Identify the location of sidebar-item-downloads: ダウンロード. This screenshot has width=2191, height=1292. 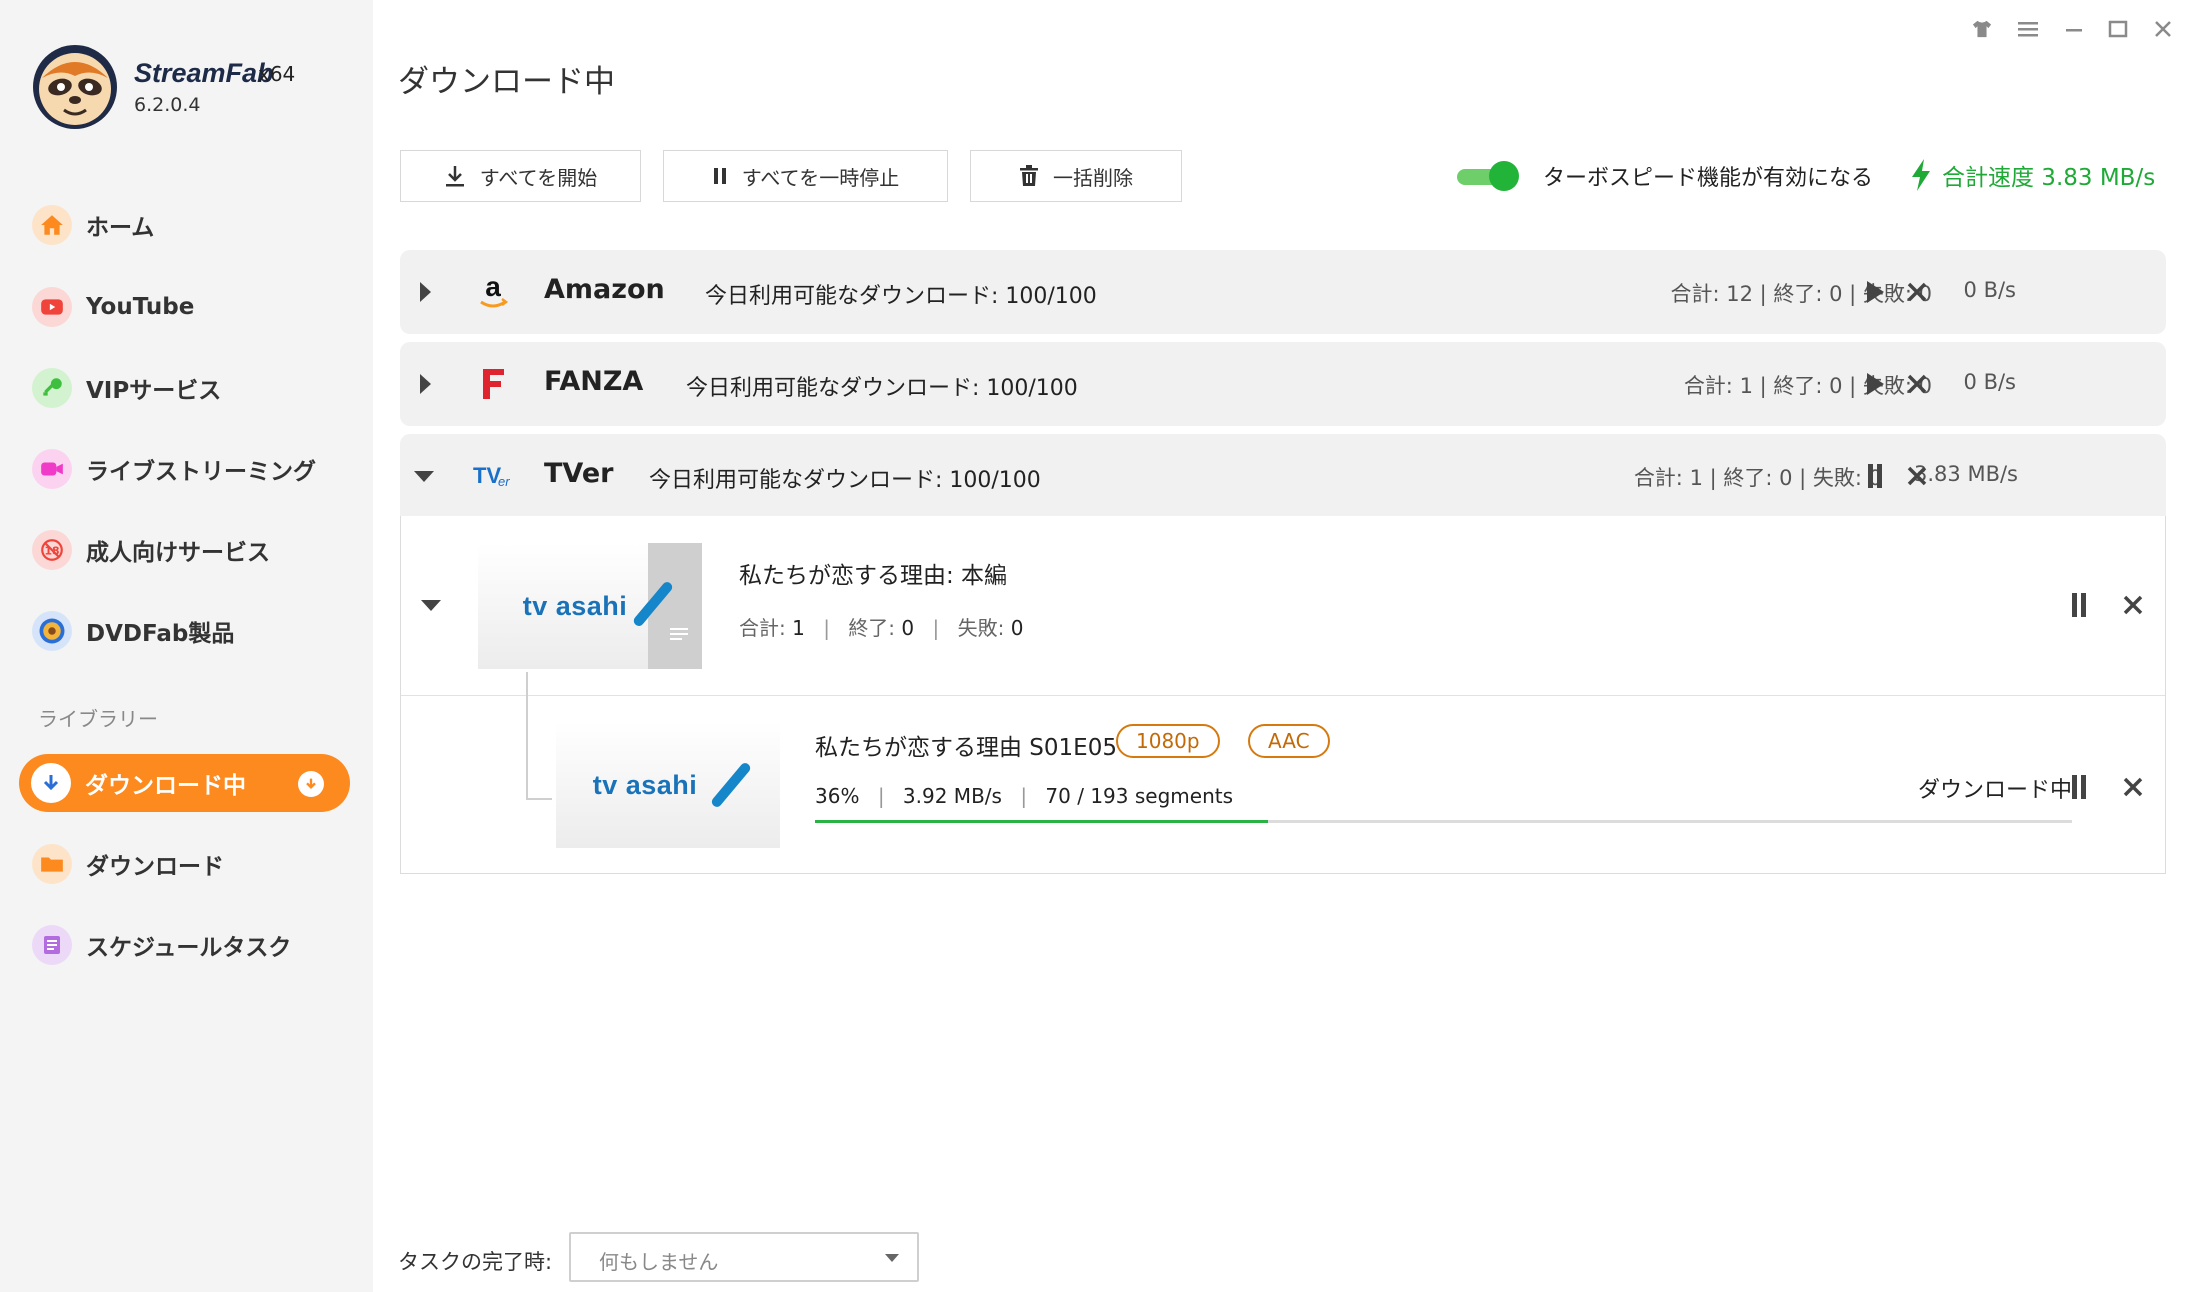
(186, 864).